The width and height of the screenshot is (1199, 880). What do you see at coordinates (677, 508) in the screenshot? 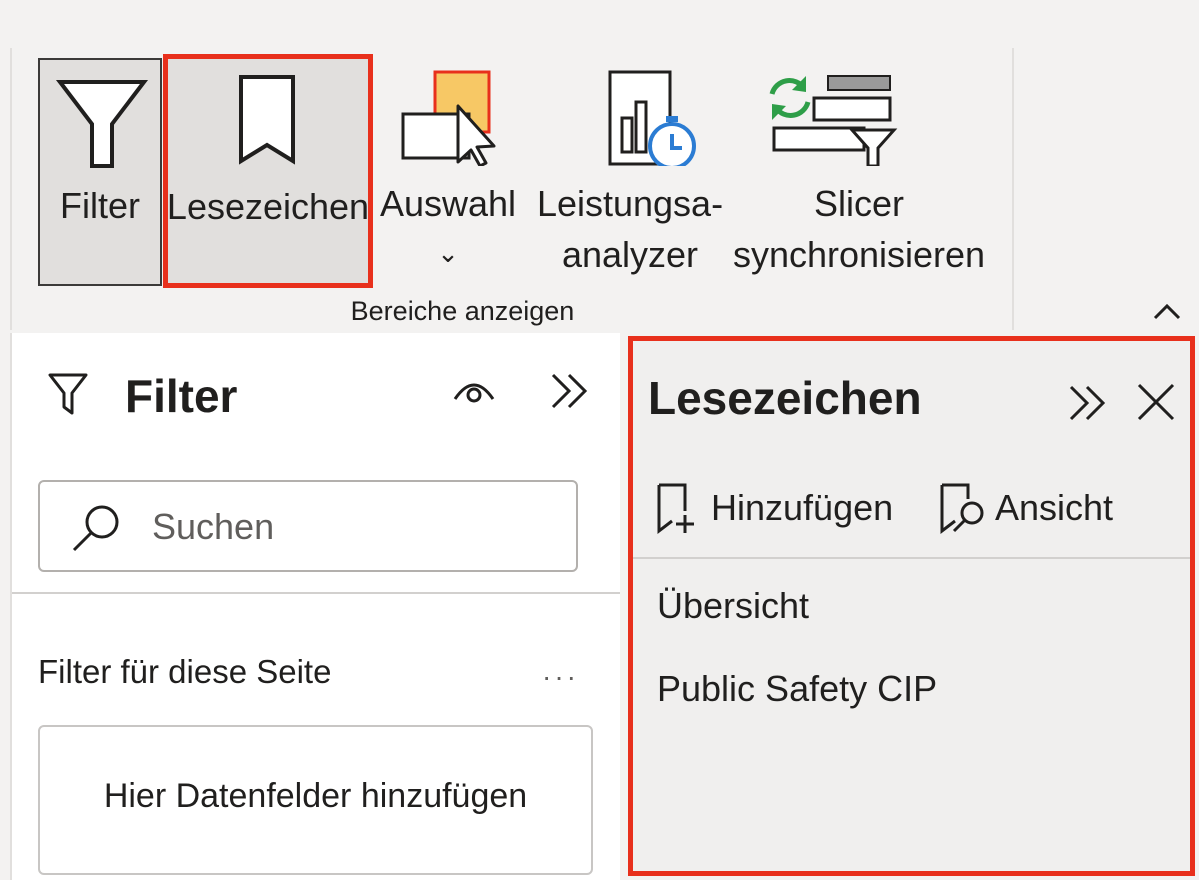
I see `add-bookmark-icon` at bounding box center [677, 508].